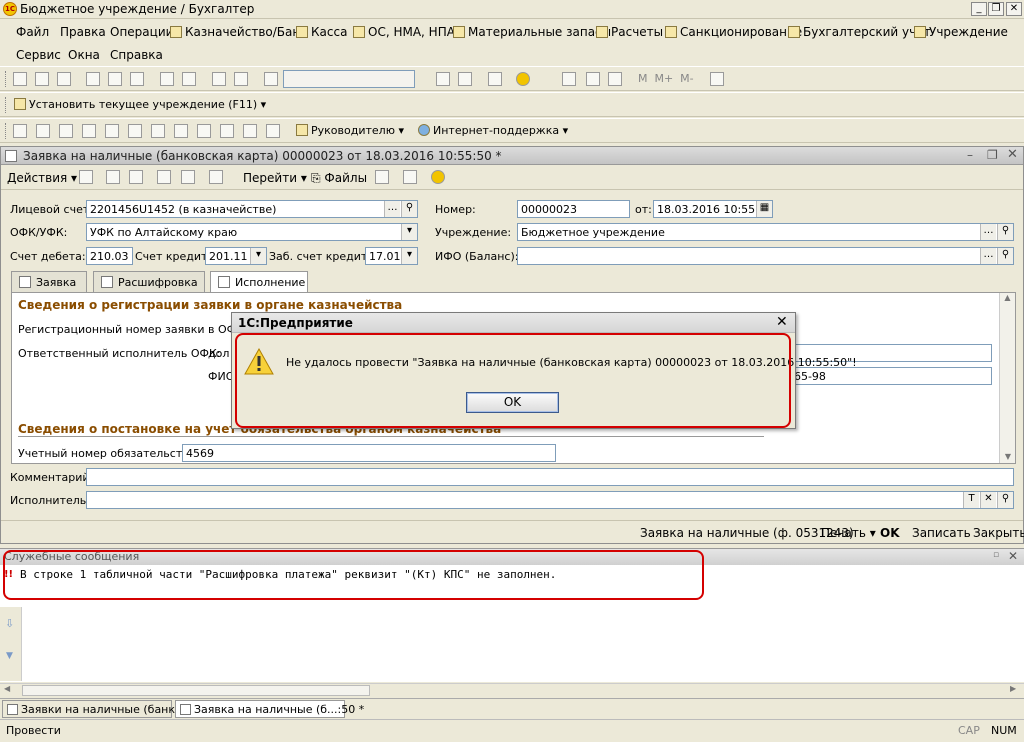 The image size is (1024, 742). Describe the element at coordinates (164, 177) in the screenshot. I see `fill-icon` at that location.